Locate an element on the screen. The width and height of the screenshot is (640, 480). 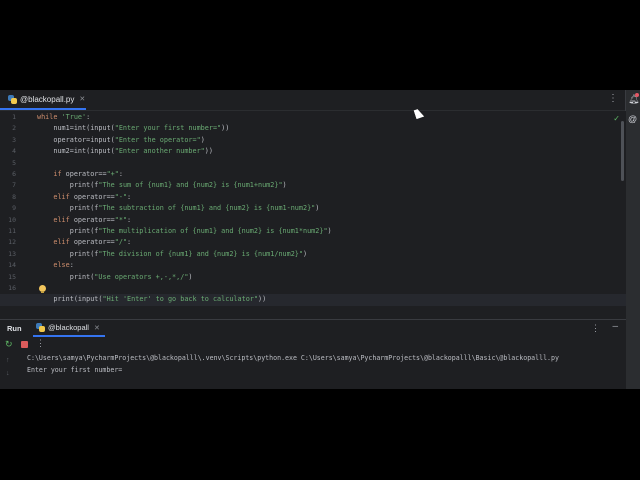
at-icon: @ is located at coordinates (632, 119).